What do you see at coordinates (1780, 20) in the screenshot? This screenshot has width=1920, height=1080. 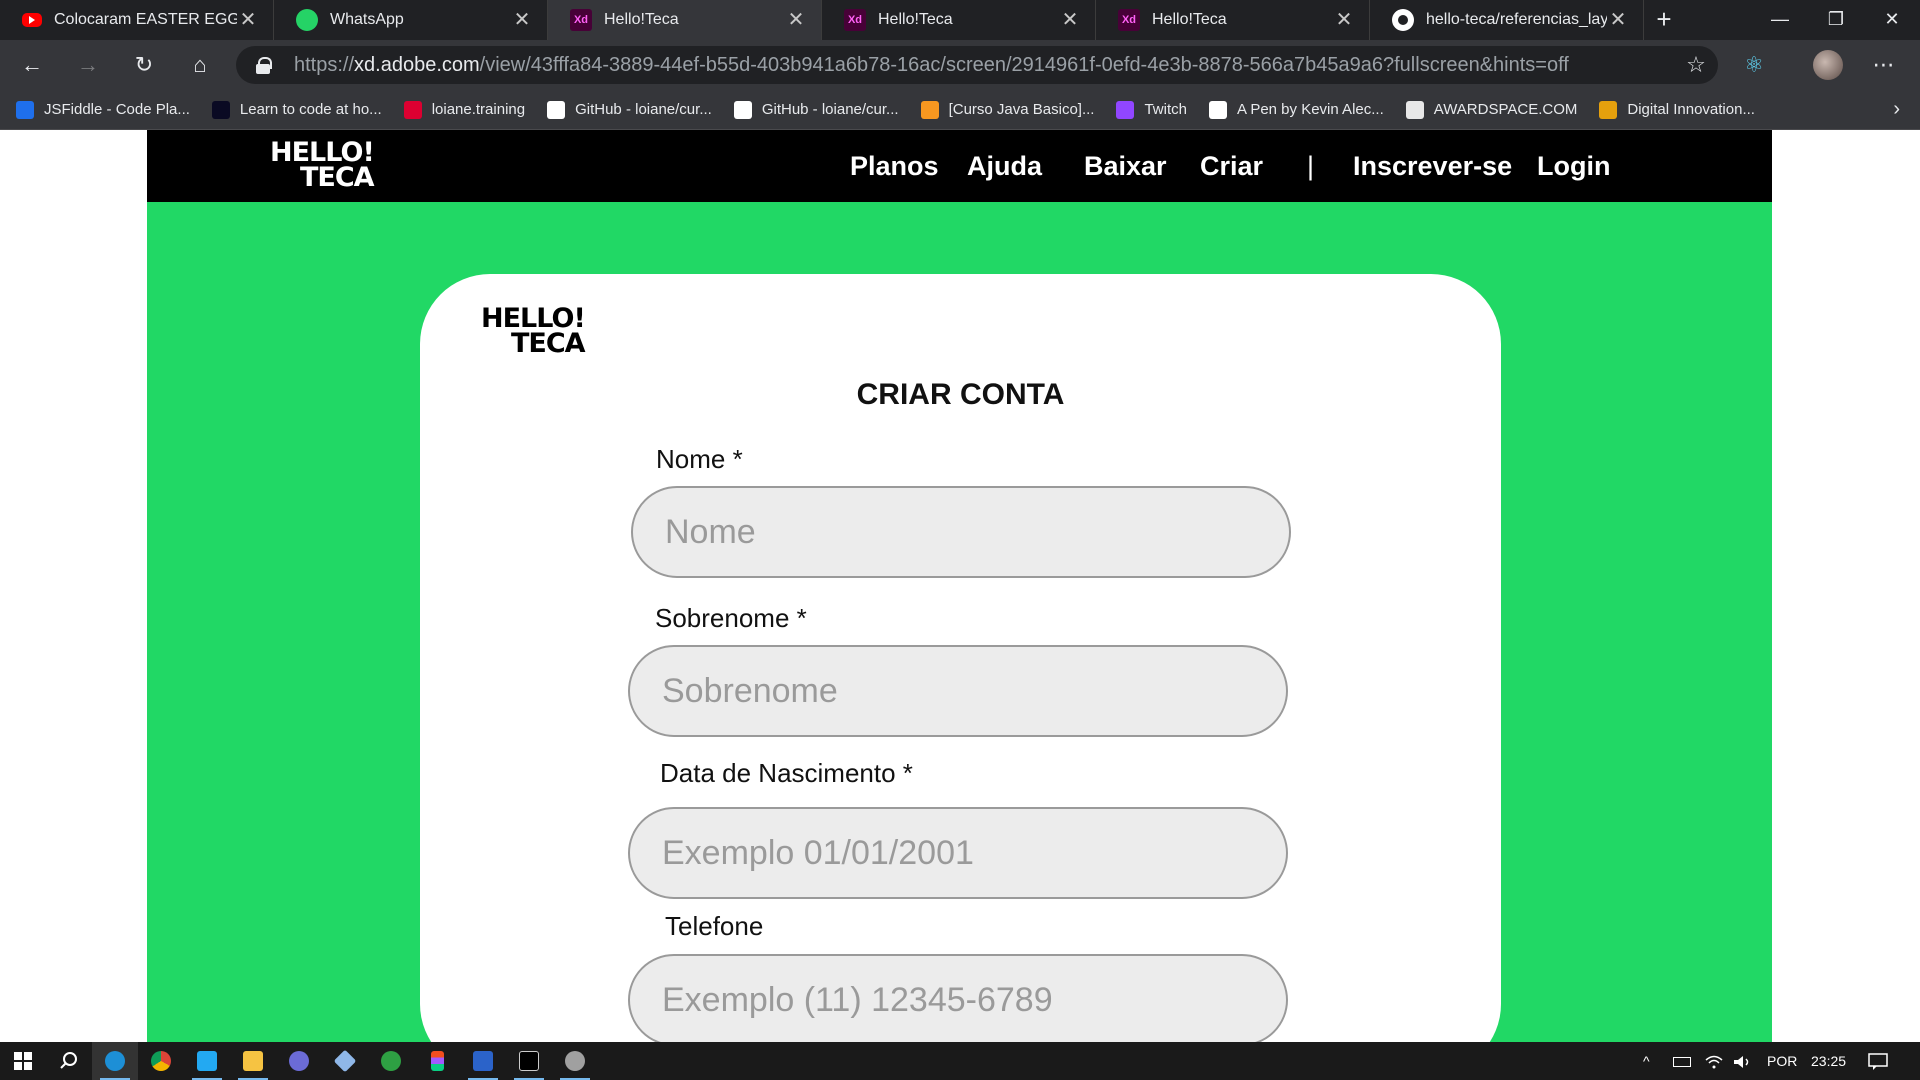 I see `minimize-button: —` at bounding box center [1780, 20].